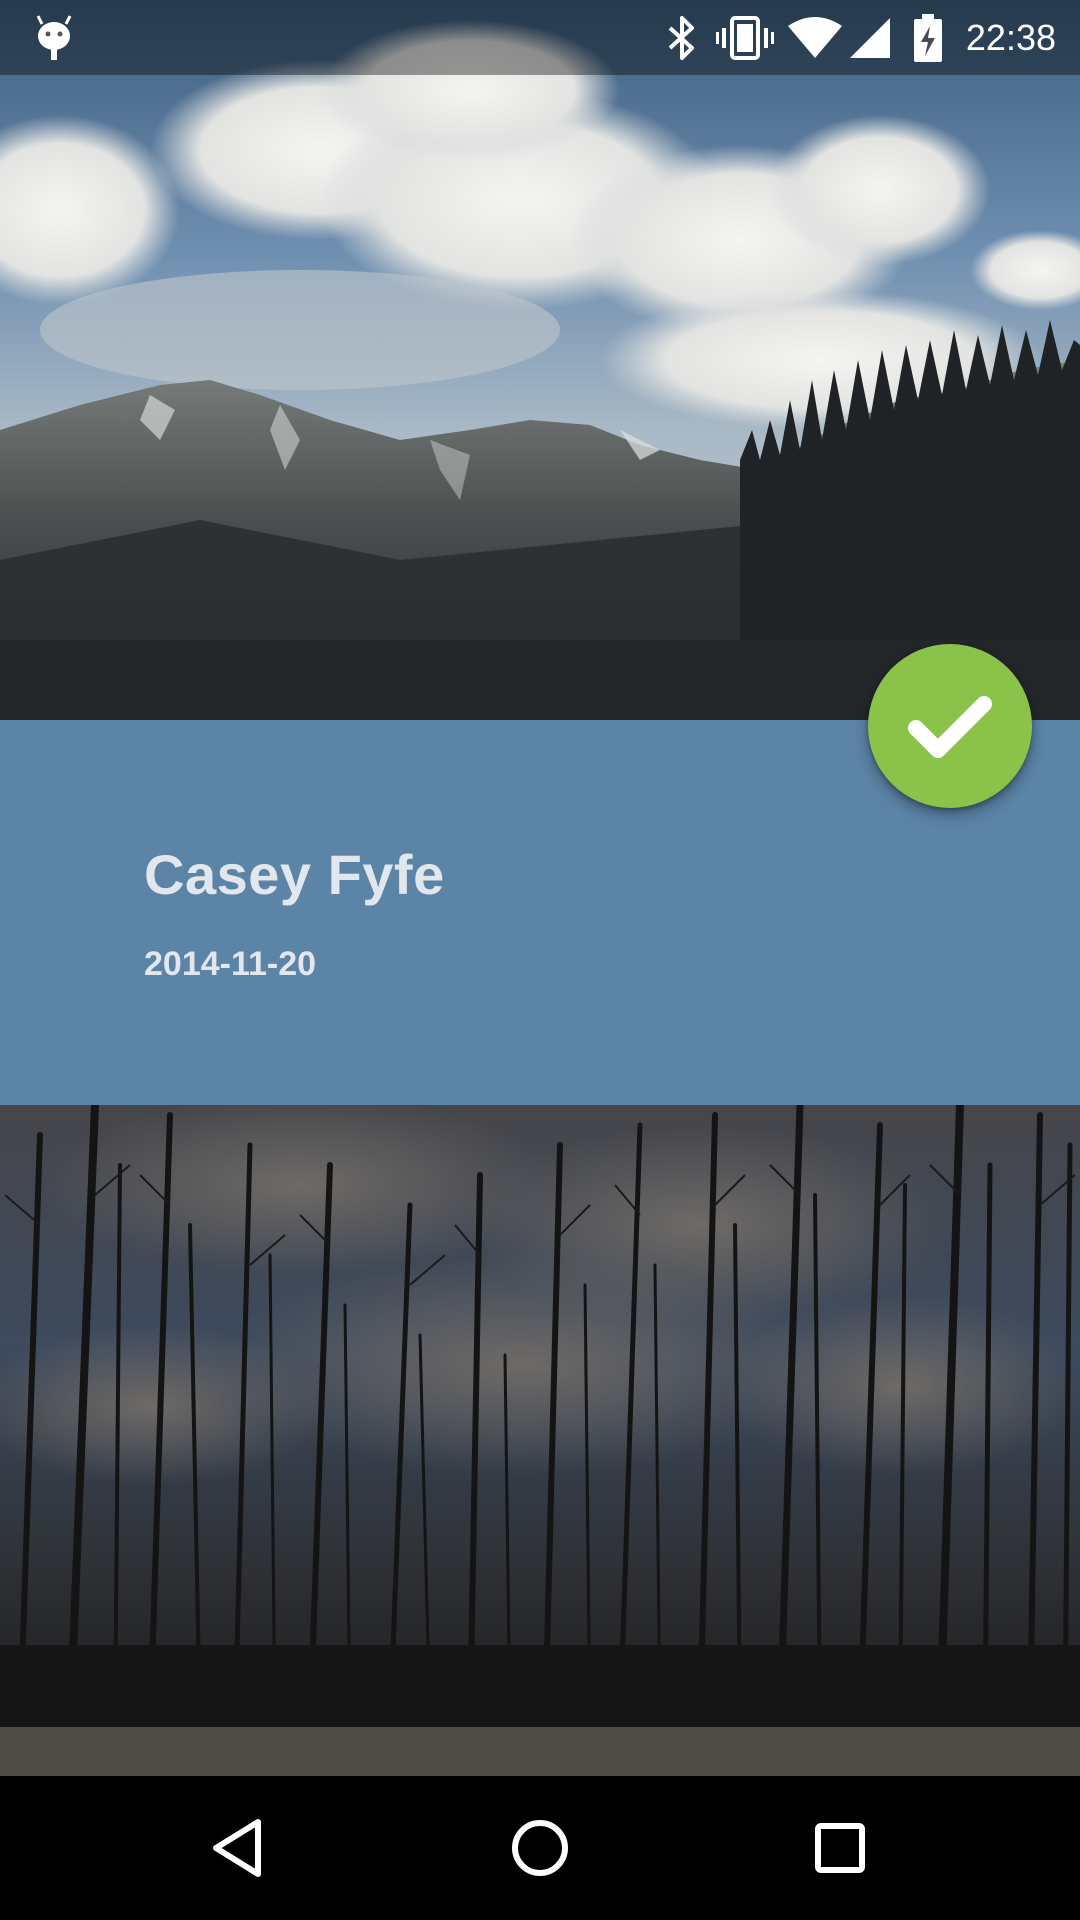  What do you see at coordinates (1010, 37) in the screenshot?
I see `status-time: 22:38` at bounding box center [1010, 37].